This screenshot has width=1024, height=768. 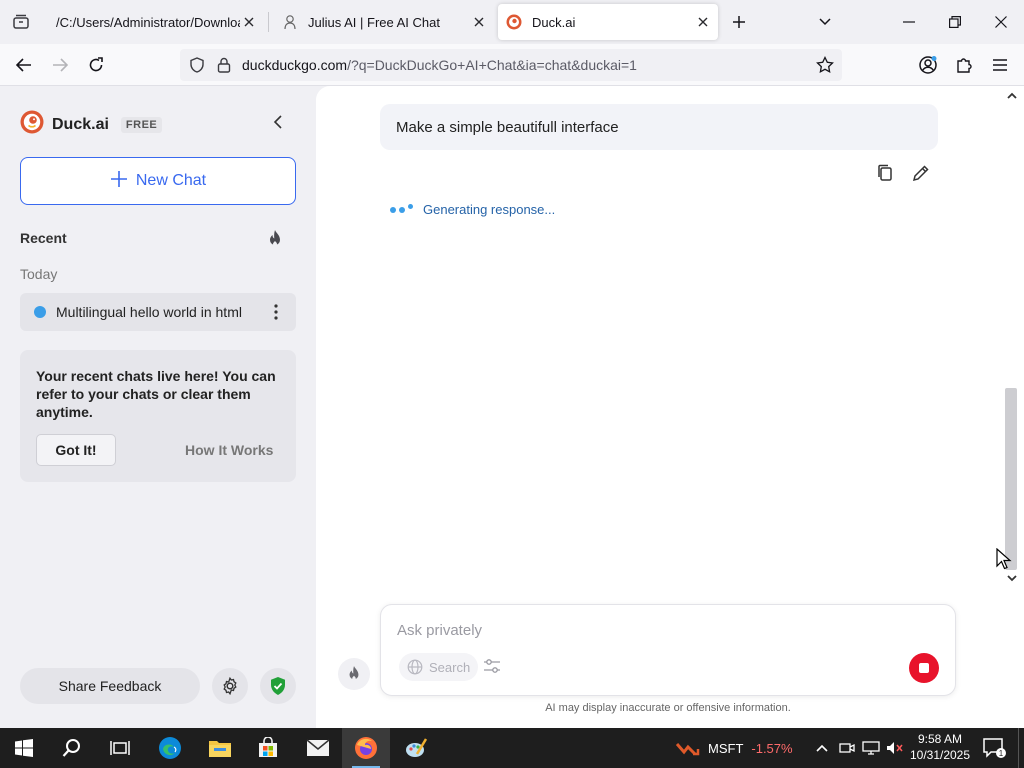 What do you see at coordinates (1011, 336) in the screenshot?
I see `chat-scrollbar` at bounding box center [1011, 336].